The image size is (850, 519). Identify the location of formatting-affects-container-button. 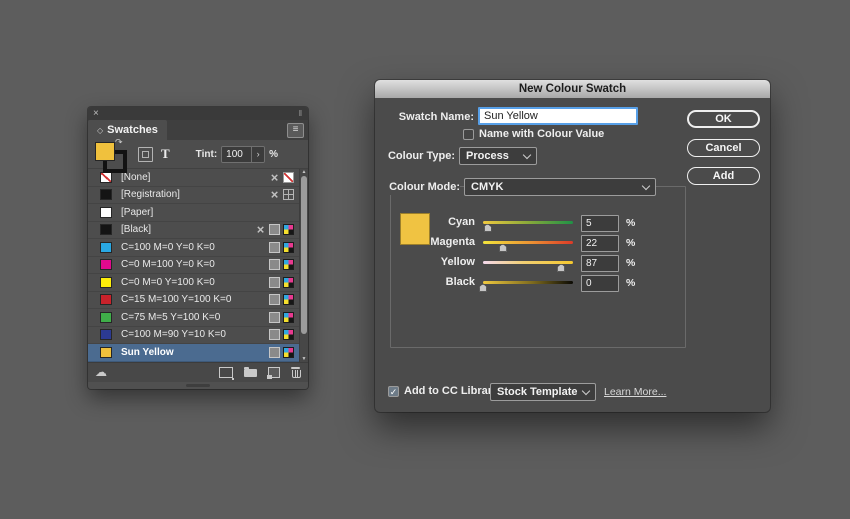
(145, 154).